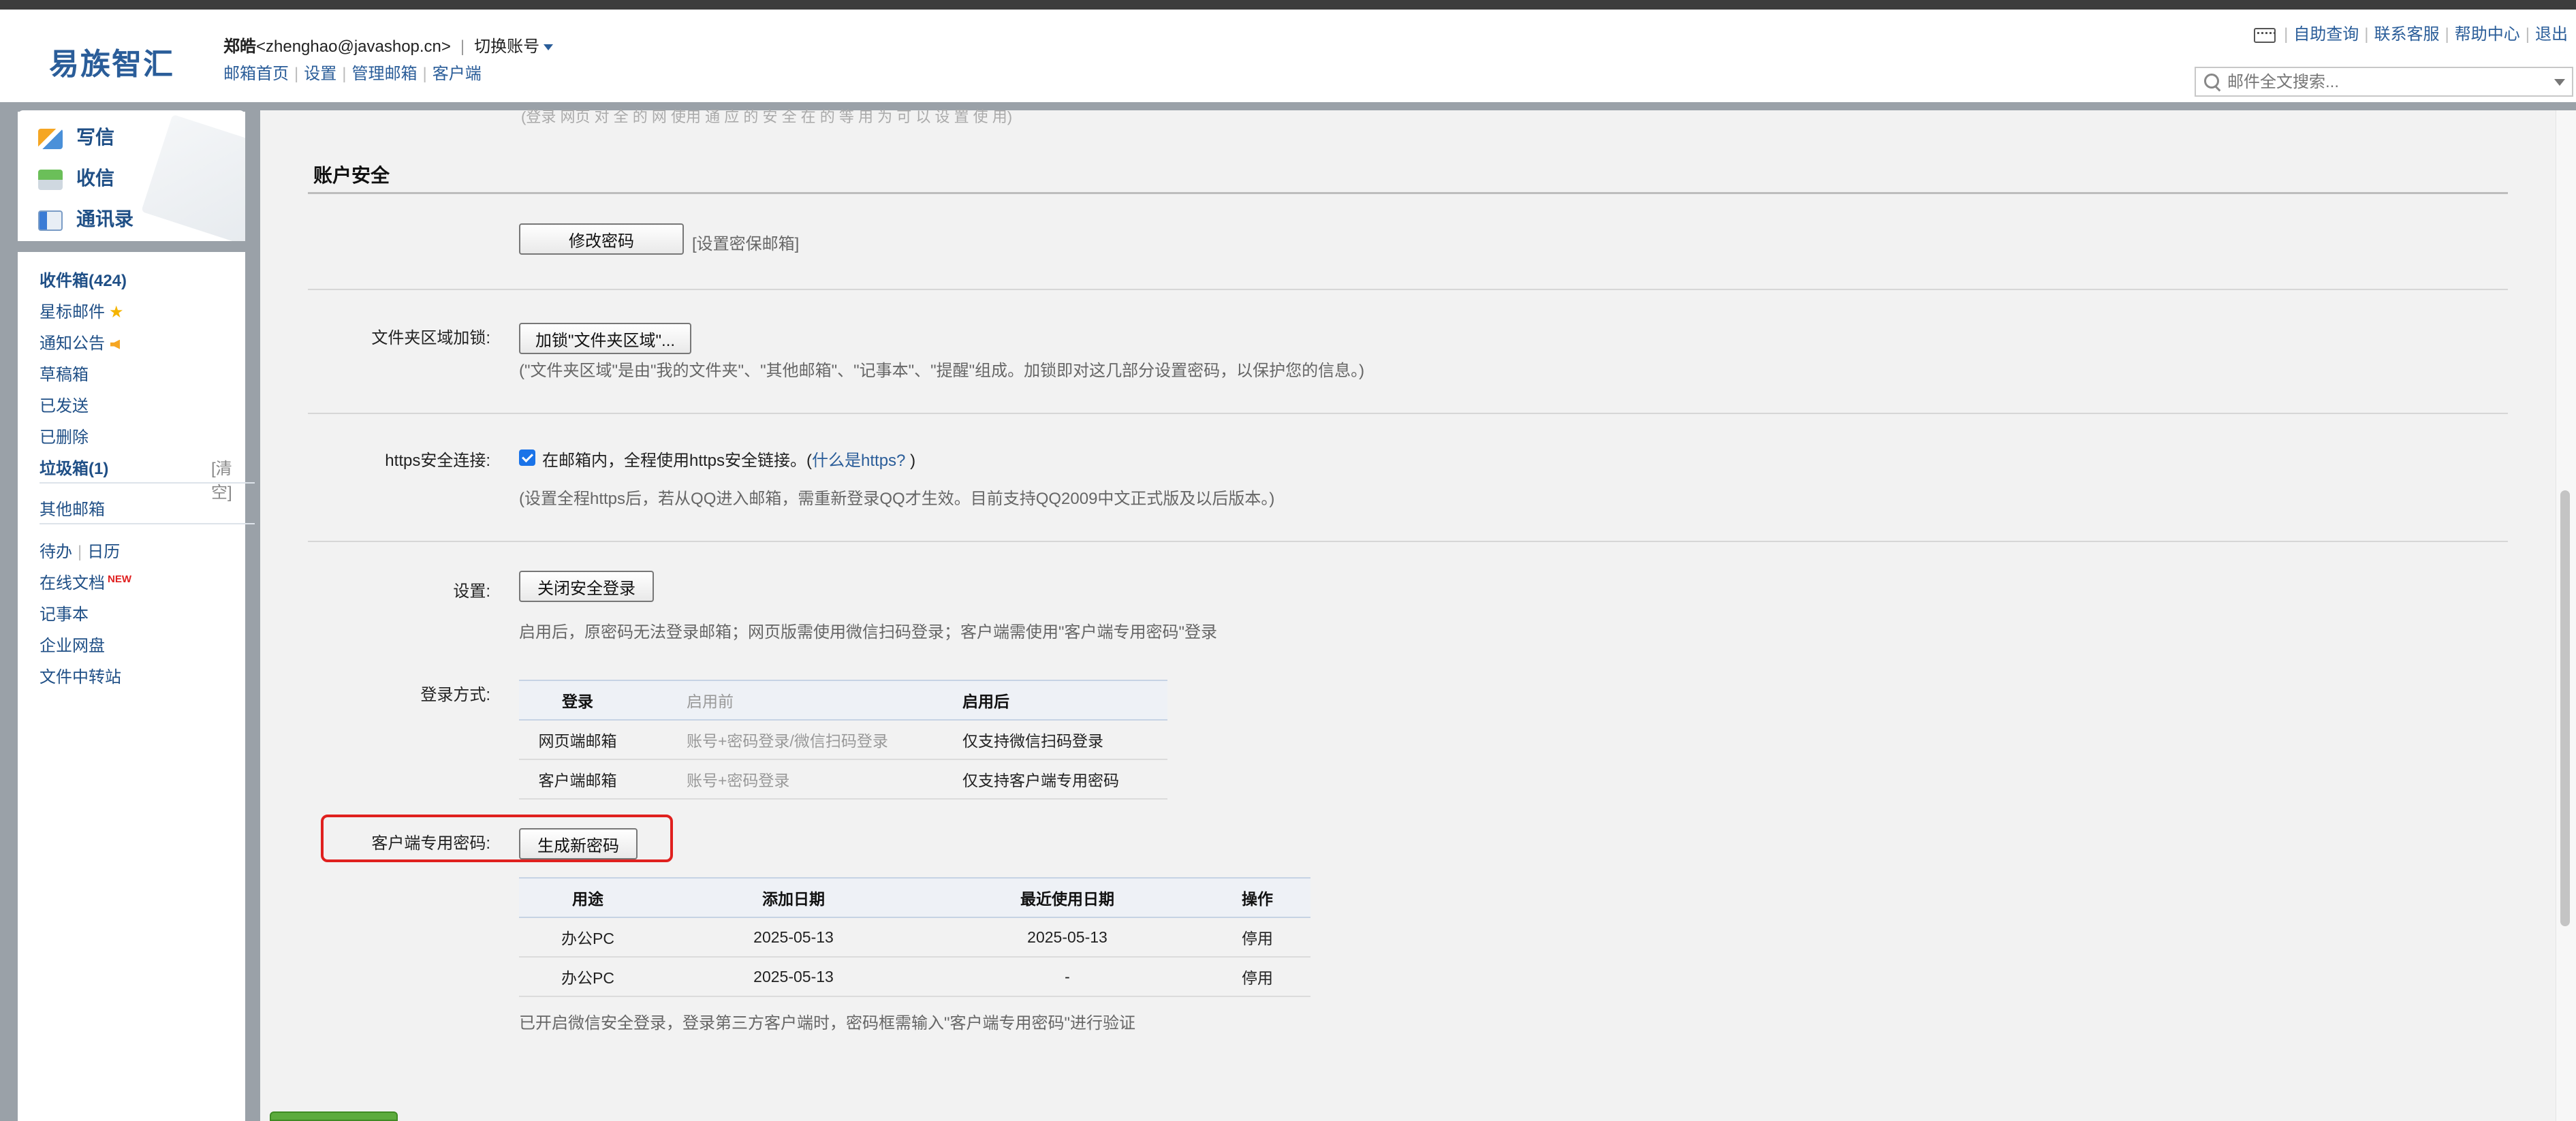 This screenshot has height=1121, width=2576. Describe the element at coordinates (577, 700) in the screenshot. I see `column-header: 登录` at that location.